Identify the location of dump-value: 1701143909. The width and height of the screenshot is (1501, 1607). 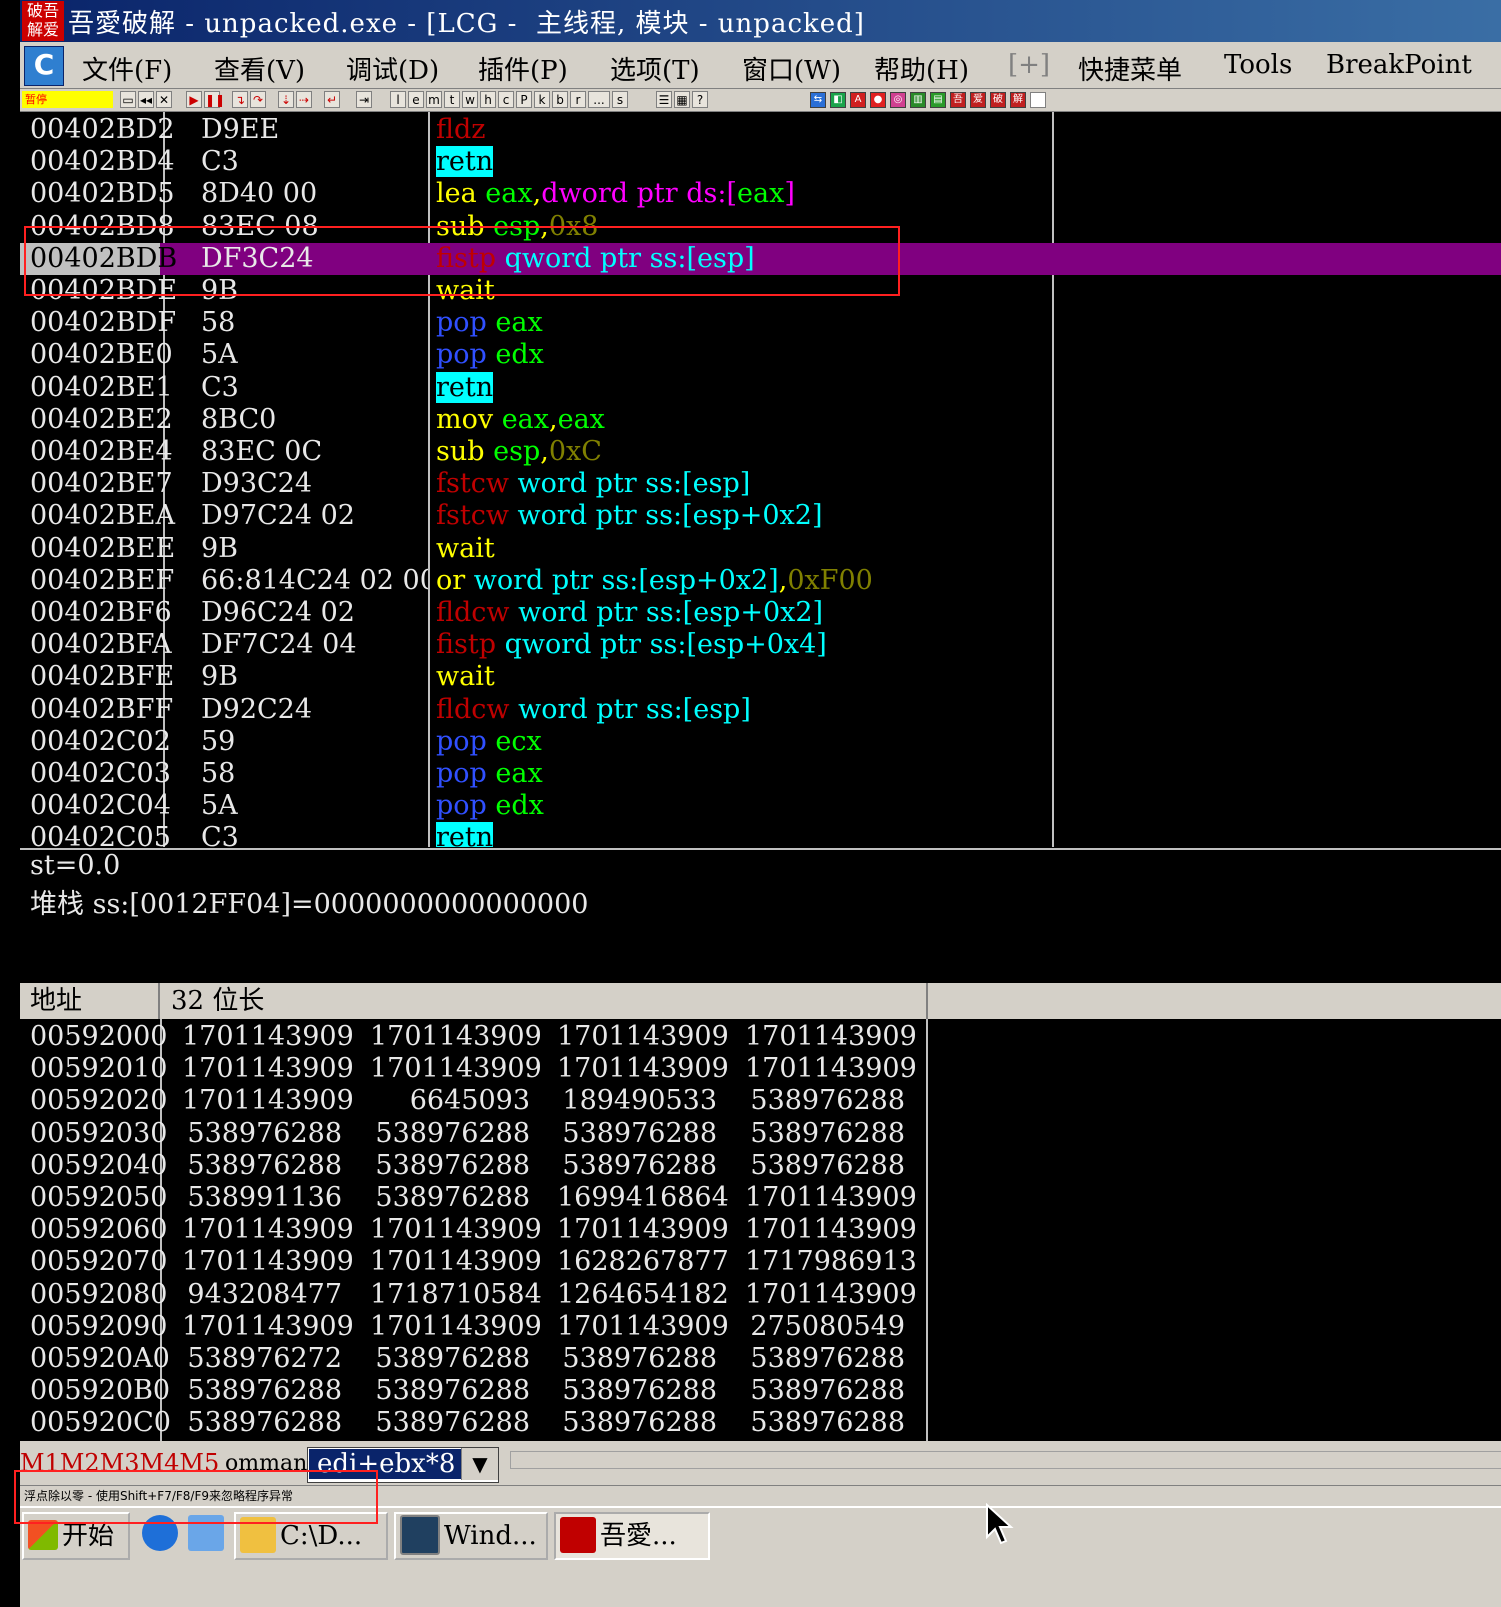
(456, 1036).